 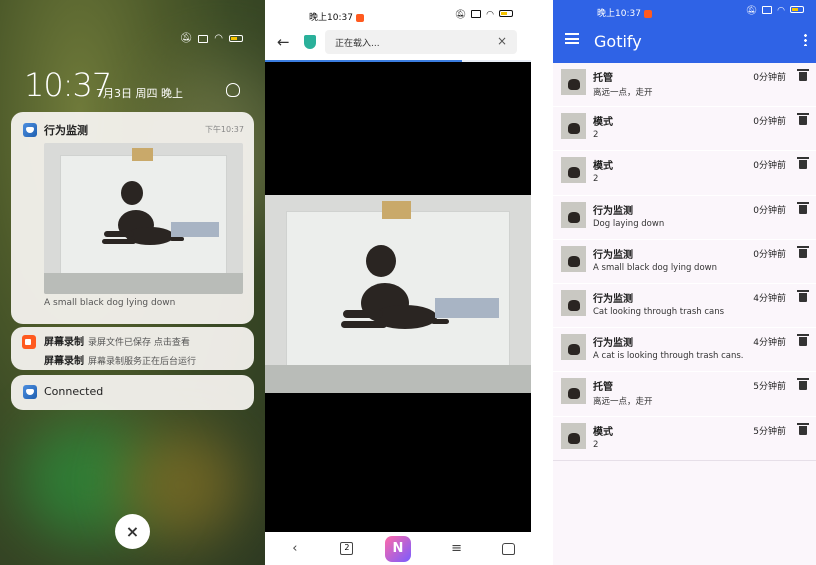 I want to click on screen-recorder-icon, so click(x=29, y=342).